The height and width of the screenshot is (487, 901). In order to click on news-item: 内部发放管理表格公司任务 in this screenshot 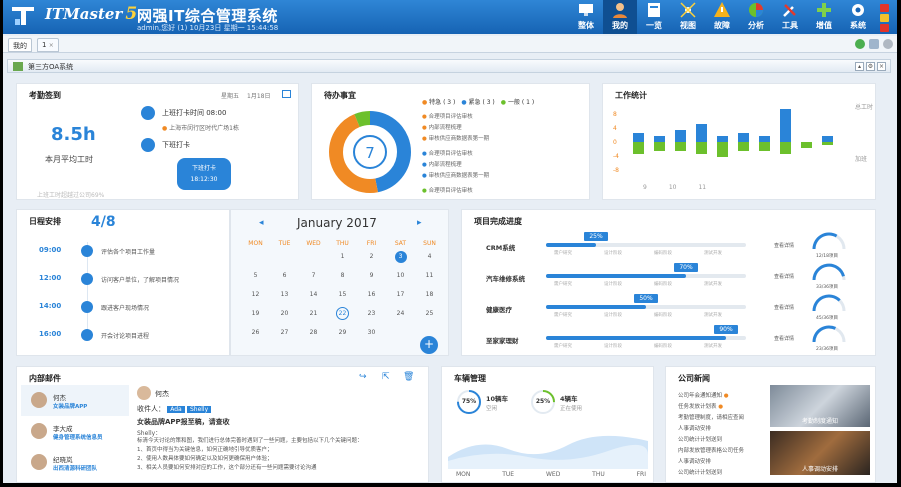, I will do `click(725, 451)`.